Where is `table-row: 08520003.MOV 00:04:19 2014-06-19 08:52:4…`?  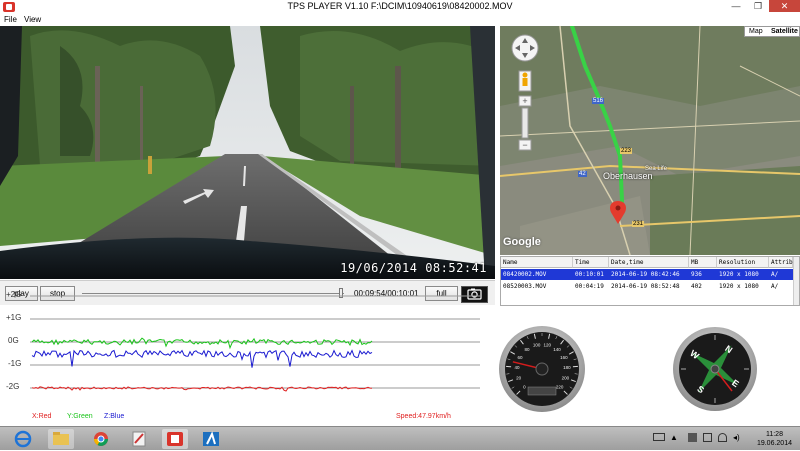
table-row: 08520003.MOV 00:04:19 2014-06-19 08:52:4… is located at coordinates (647, 286).